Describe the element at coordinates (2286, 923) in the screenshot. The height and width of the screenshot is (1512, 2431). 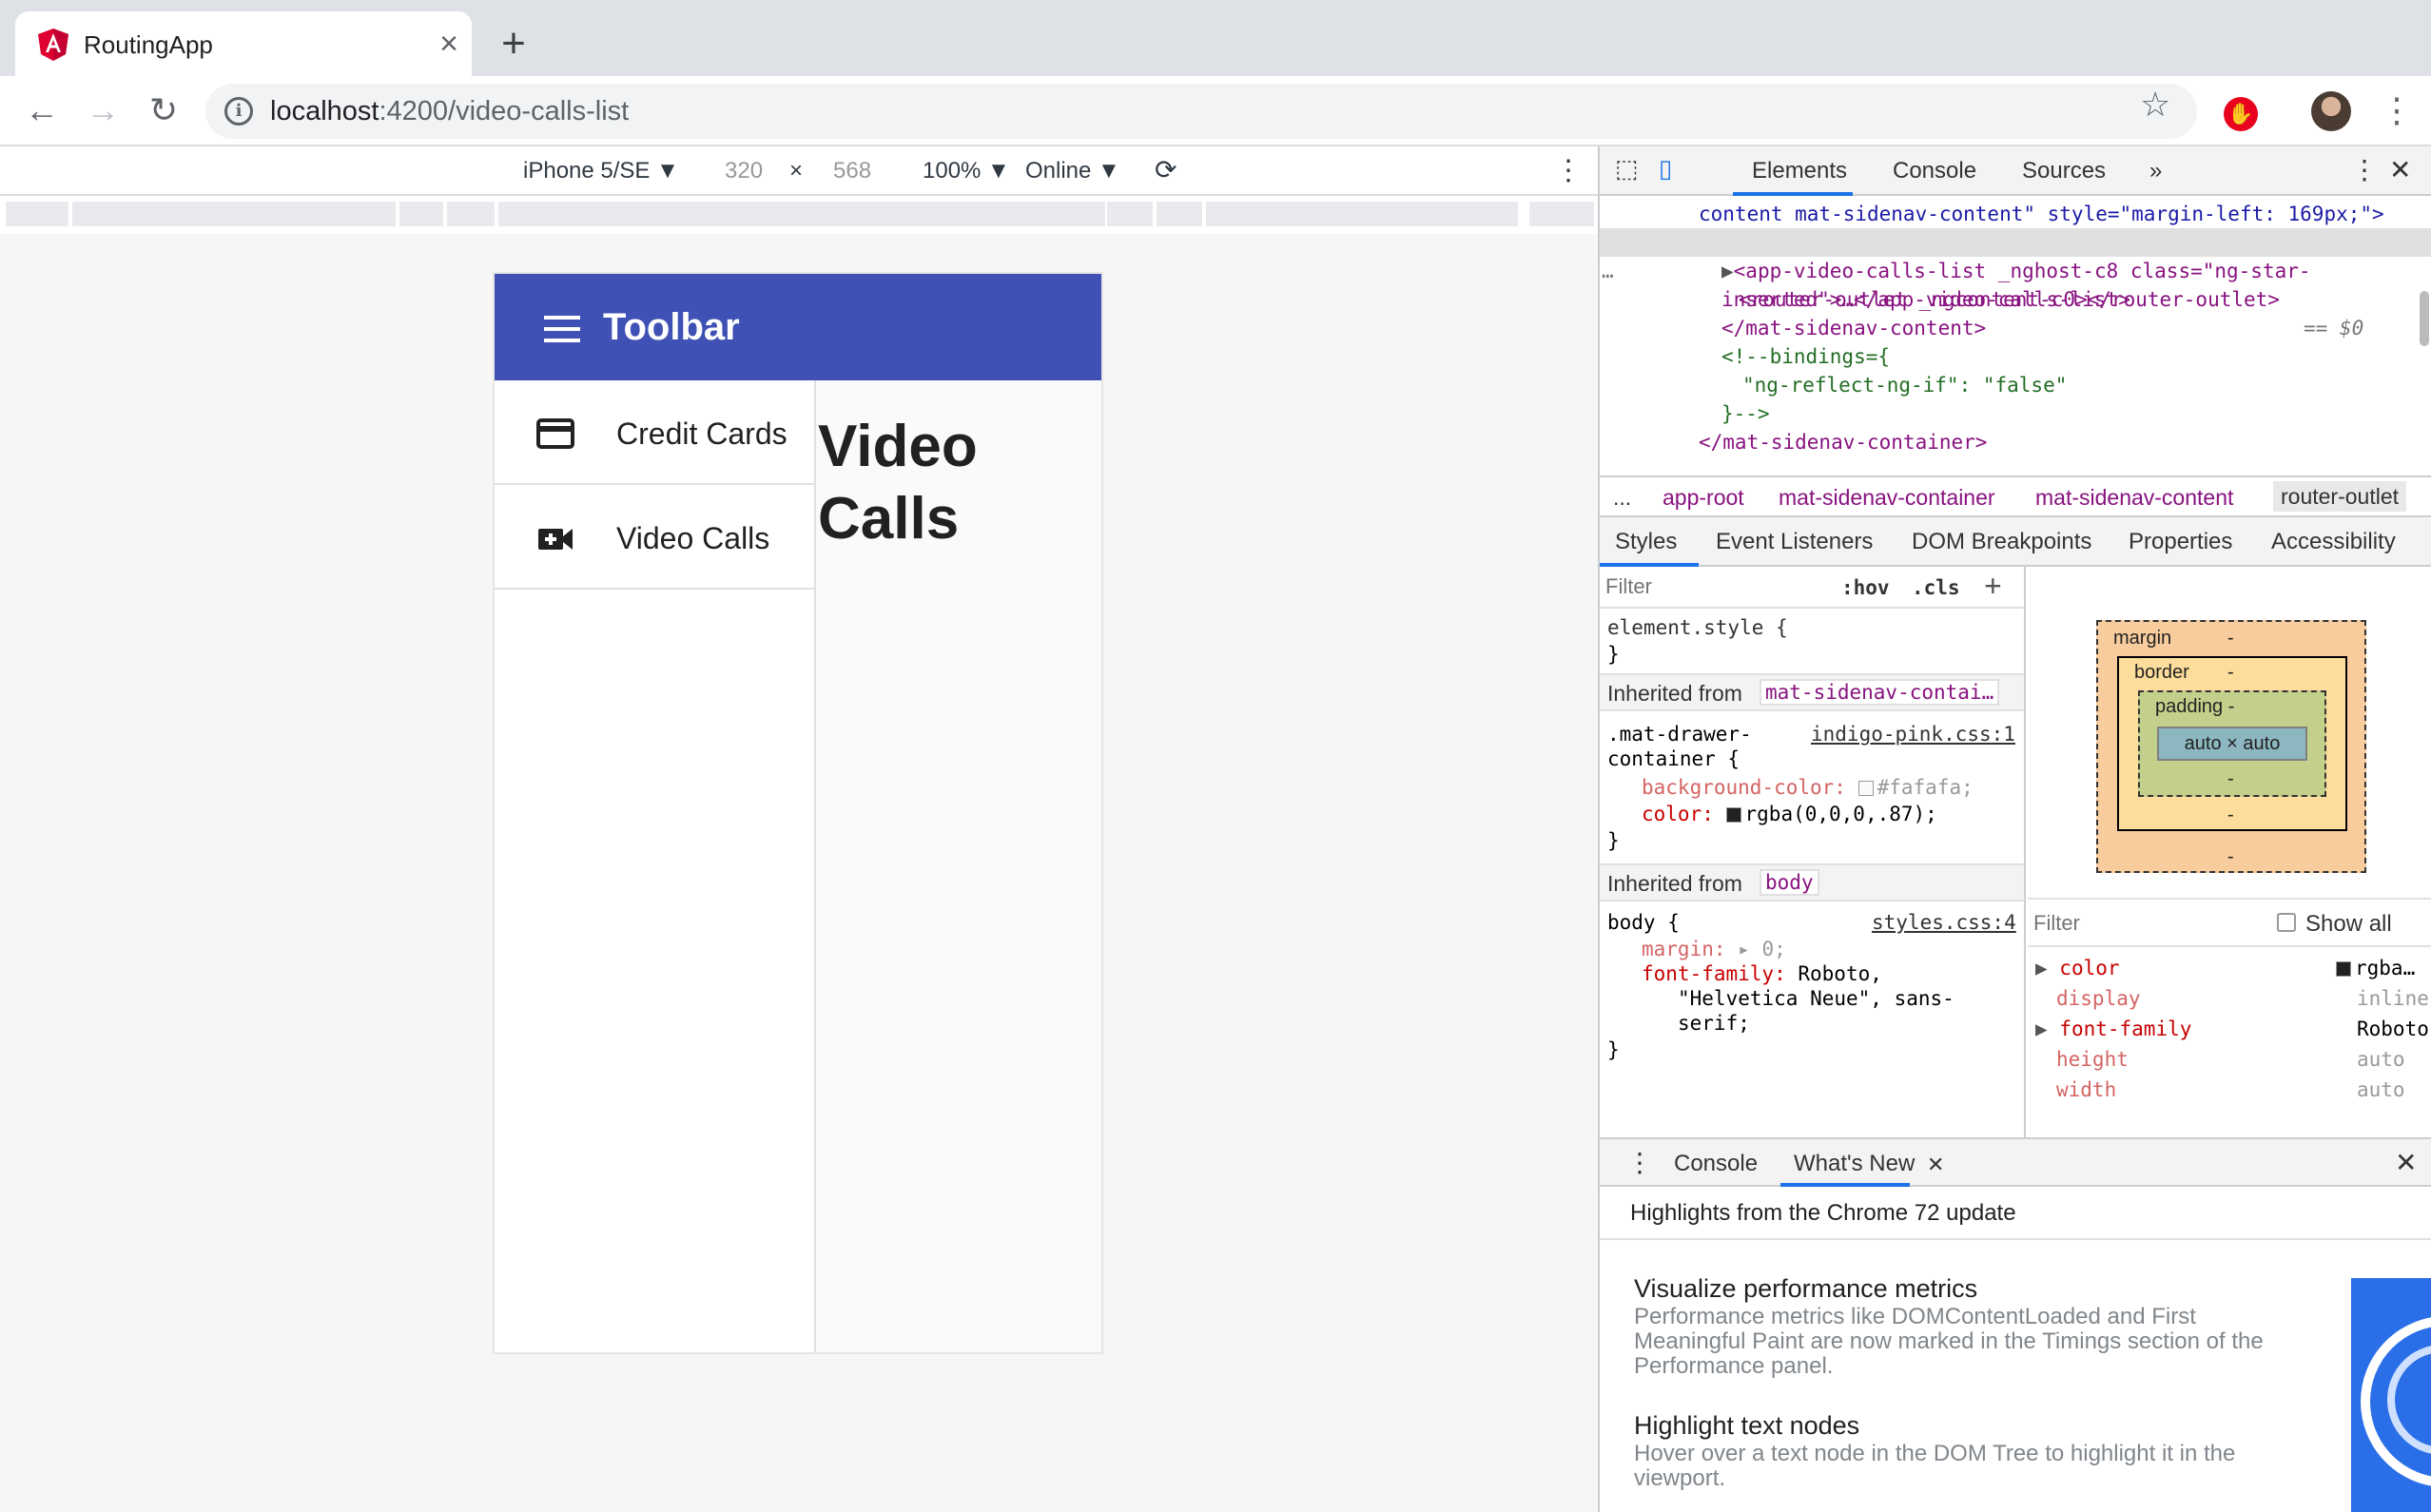
I see `show-all-checkbox` at that location.